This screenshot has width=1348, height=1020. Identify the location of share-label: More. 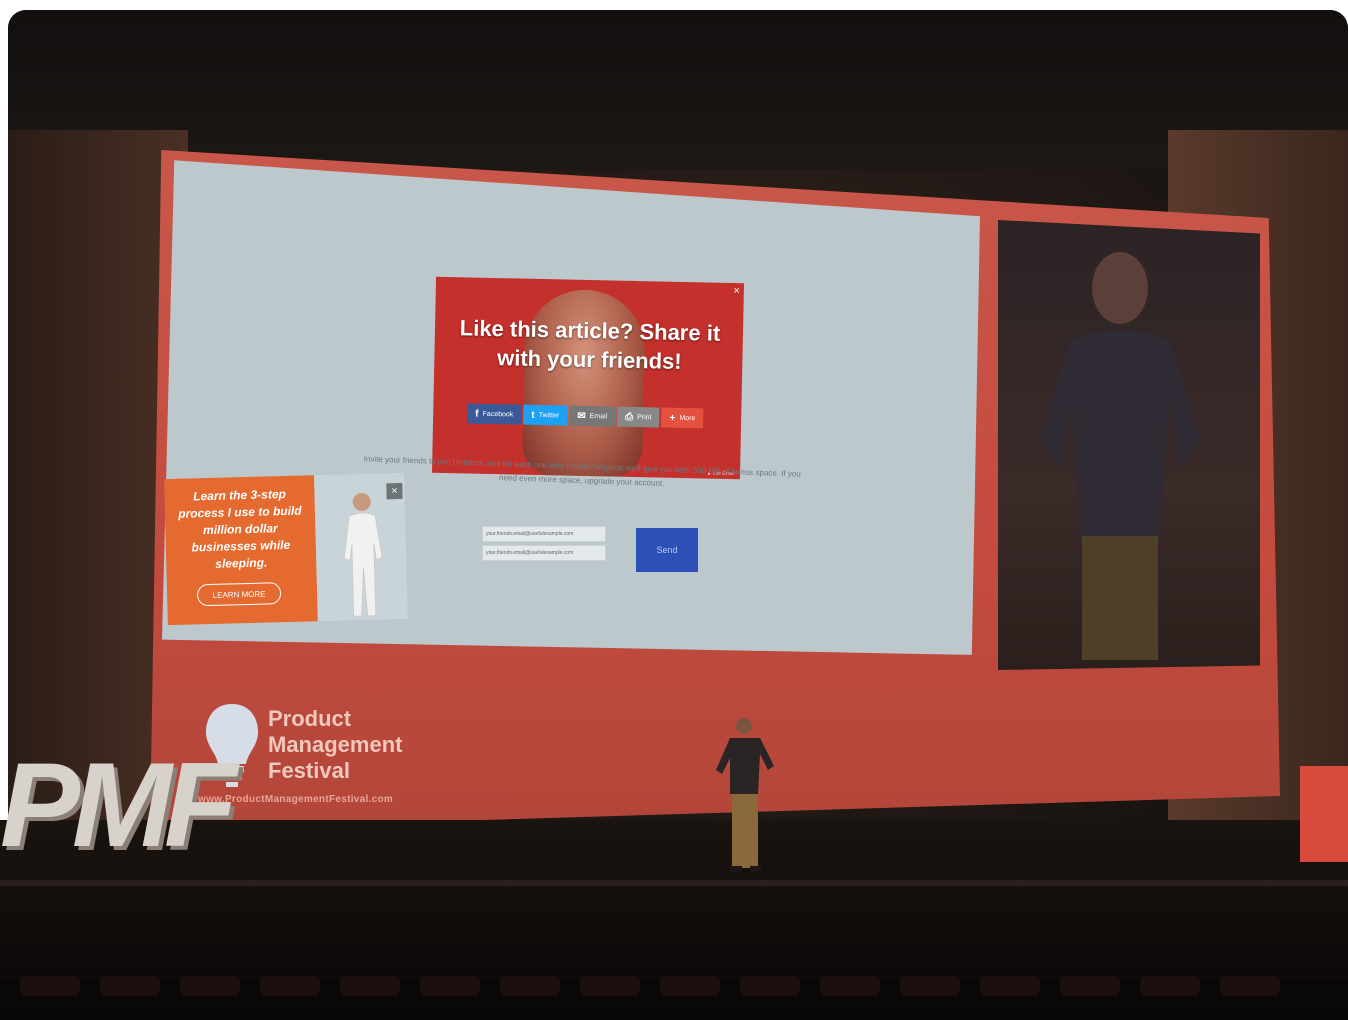
(687, 418).